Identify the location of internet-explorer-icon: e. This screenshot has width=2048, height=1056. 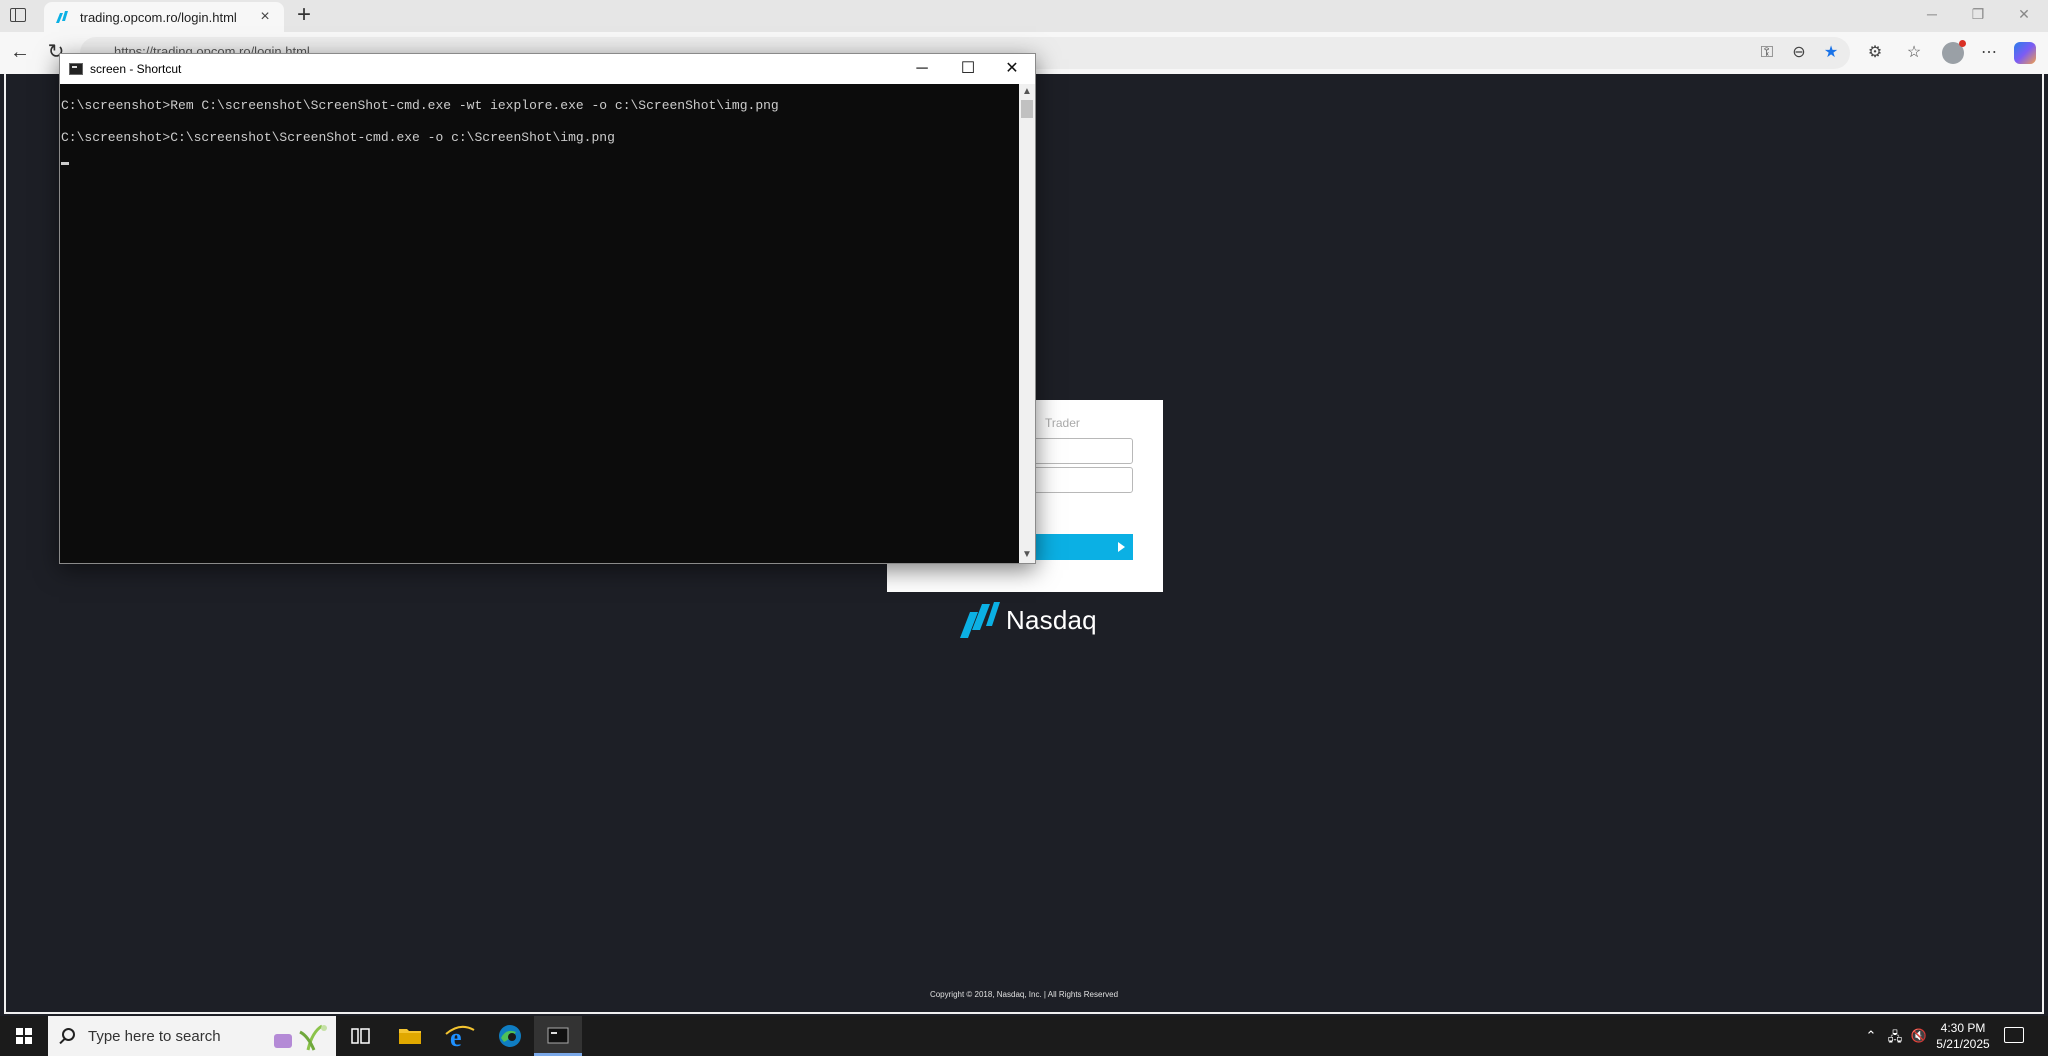
(460, 1036).